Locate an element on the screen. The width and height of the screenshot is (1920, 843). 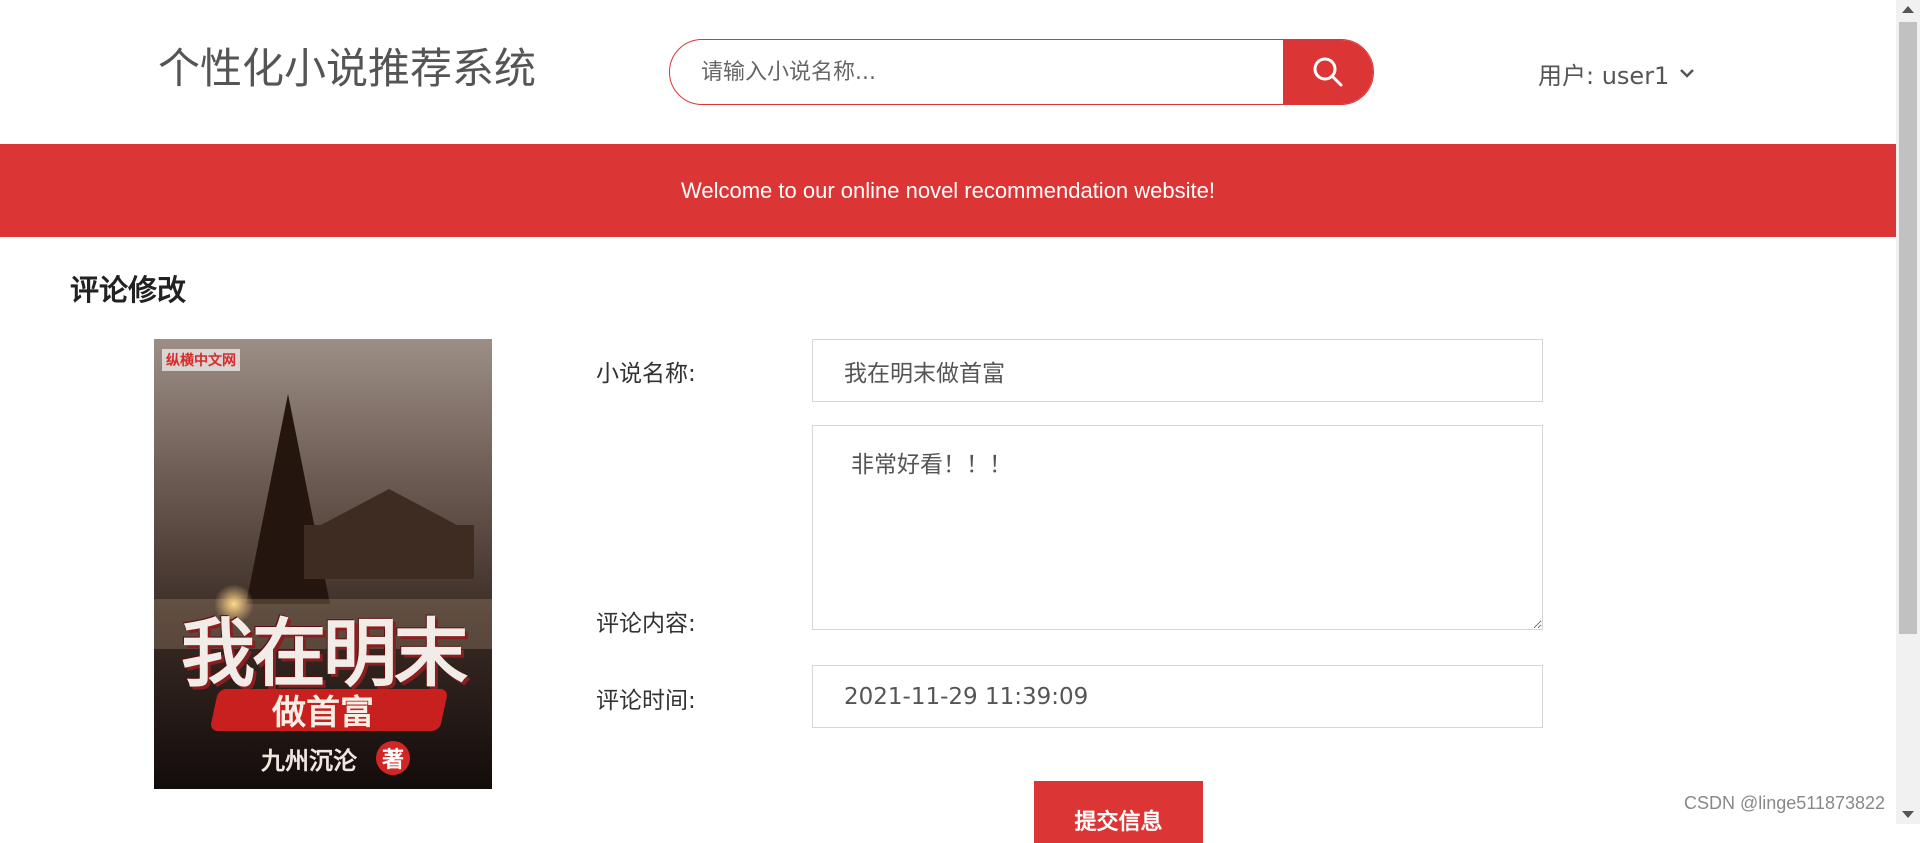
user-label: 用户: user1 is located at coordinates (1604, 75).